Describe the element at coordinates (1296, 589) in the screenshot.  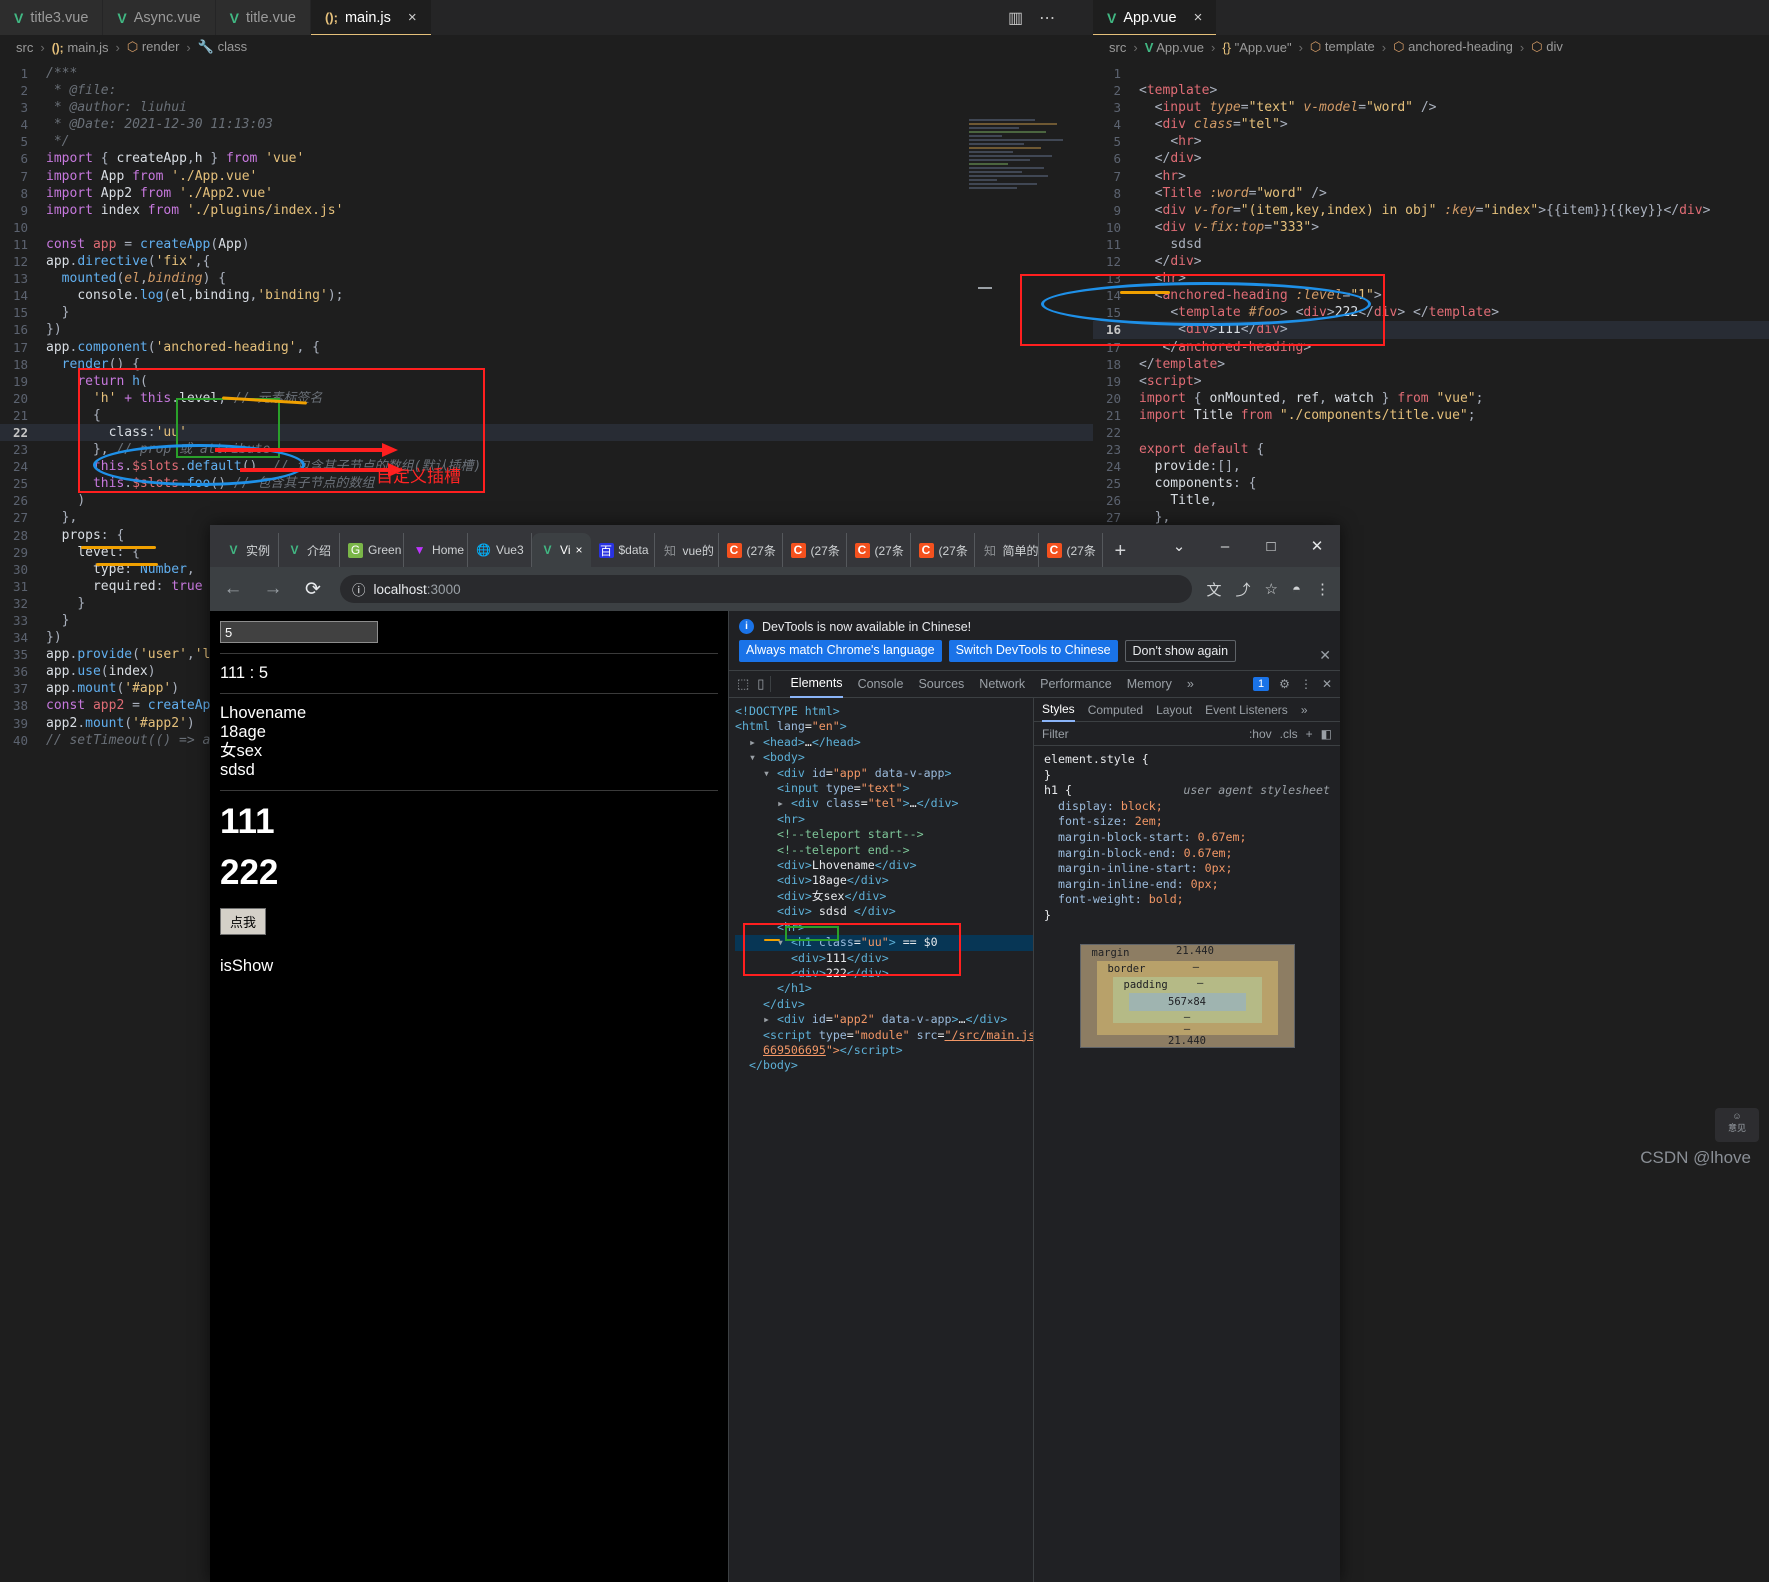
I see `profile-icon: ◓` at that location.